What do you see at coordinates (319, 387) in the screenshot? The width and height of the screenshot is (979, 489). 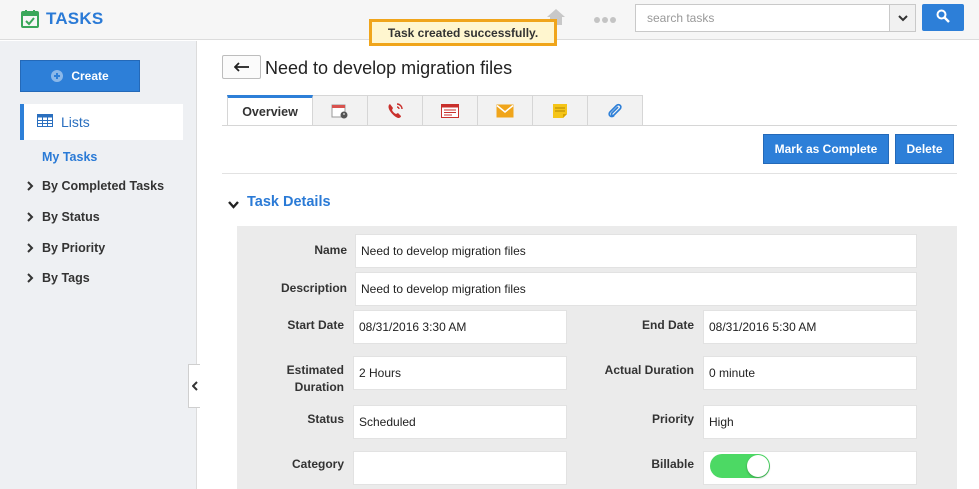 I see `estimated-duration-label-line2: Duration` at bounding box center [319, 387].